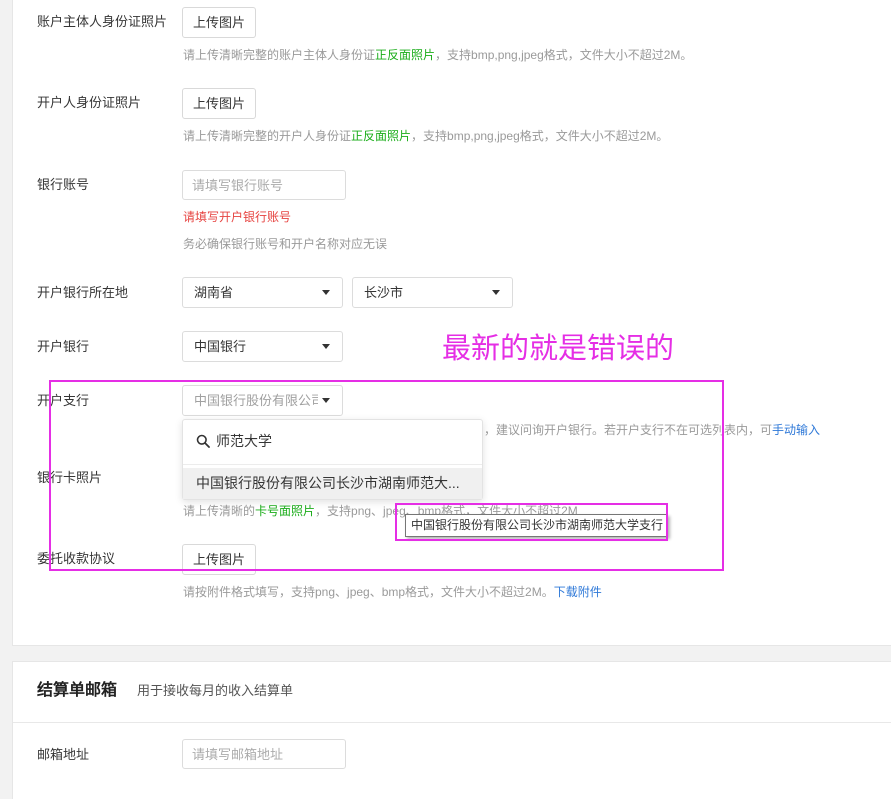 This screenshot has width=891, height=799. Describe the element at coordinates (384, 292) in the screenshot. I see `city-select-value: 长沙市` at that location.